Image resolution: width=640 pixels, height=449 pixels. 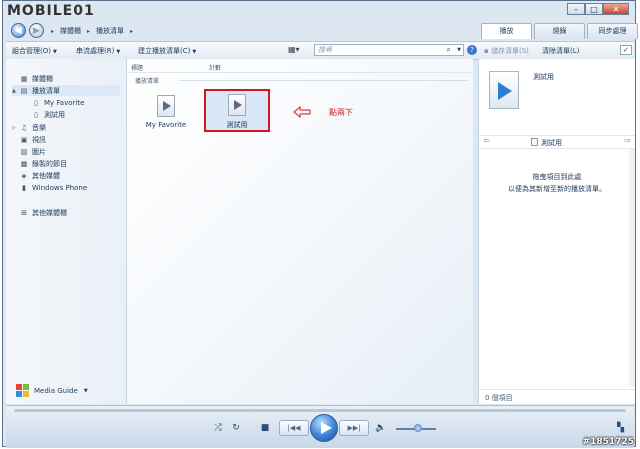 What do you see at coordinates (632, 268) in the screenshot?
I see `list-scrollbar` at bounding box center [632, 268].